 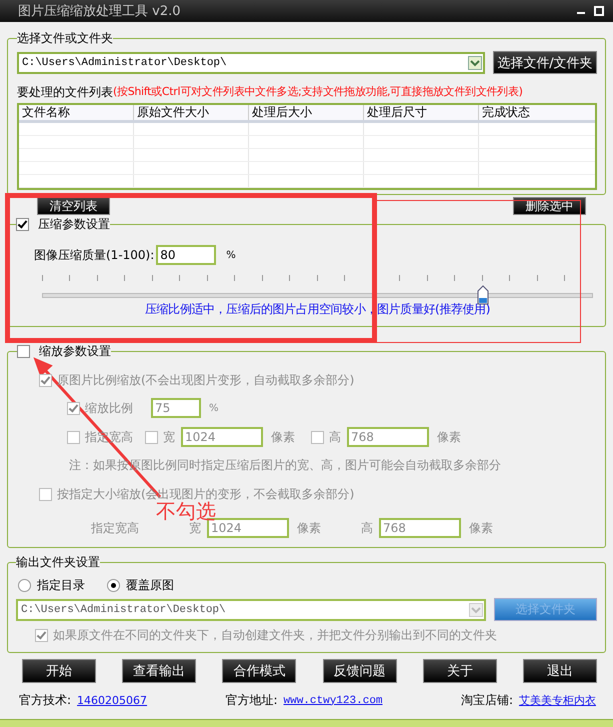 I want to click on group-title: 缩放参数设置, so click(x=75, y=351).